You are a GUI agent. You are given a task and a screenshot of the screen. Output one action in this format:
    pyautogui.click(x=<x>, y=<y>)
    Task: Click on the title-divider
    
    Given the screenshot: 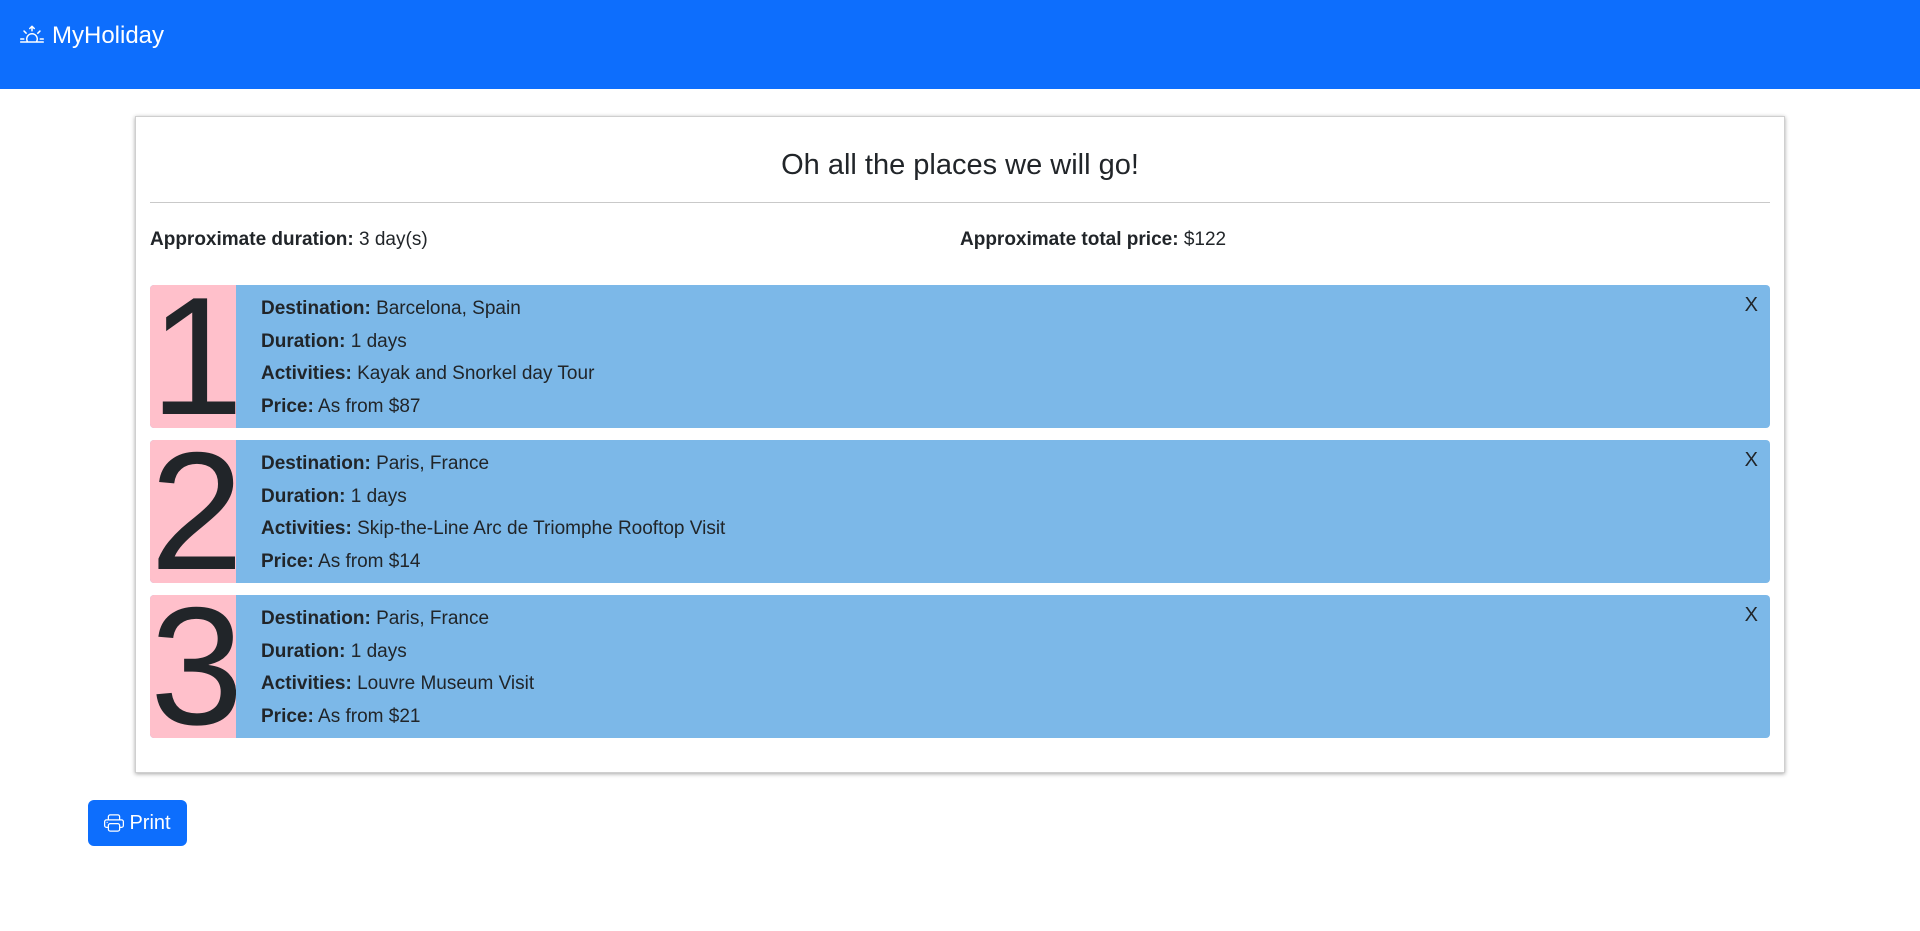 What is the action you would take?
    pyautogui.click(x=960, y=202)
    